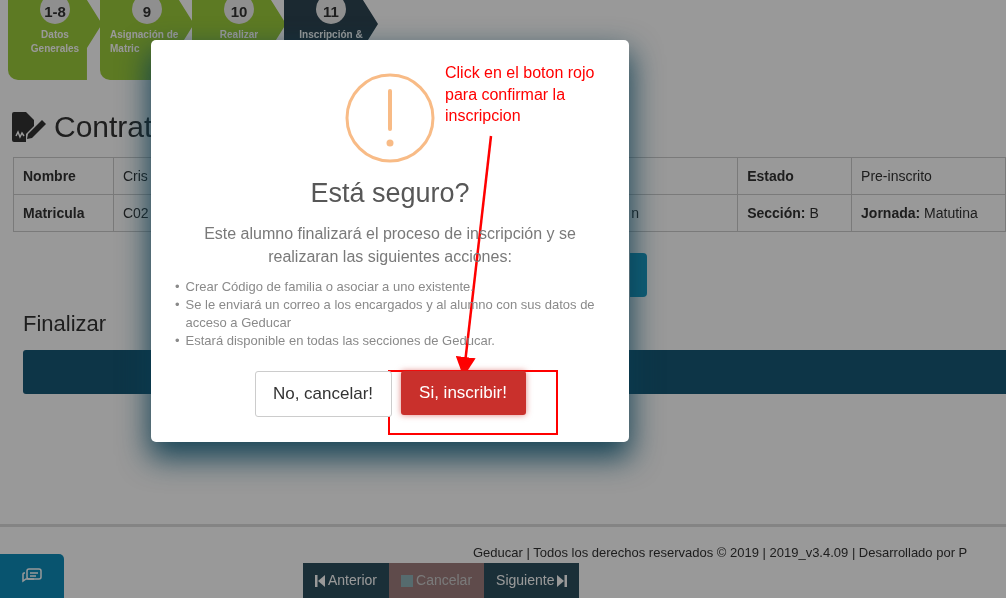  Describe the element at coordinates (63, 176) in the screenshot. I see `table-cell: Nombre` at that location.